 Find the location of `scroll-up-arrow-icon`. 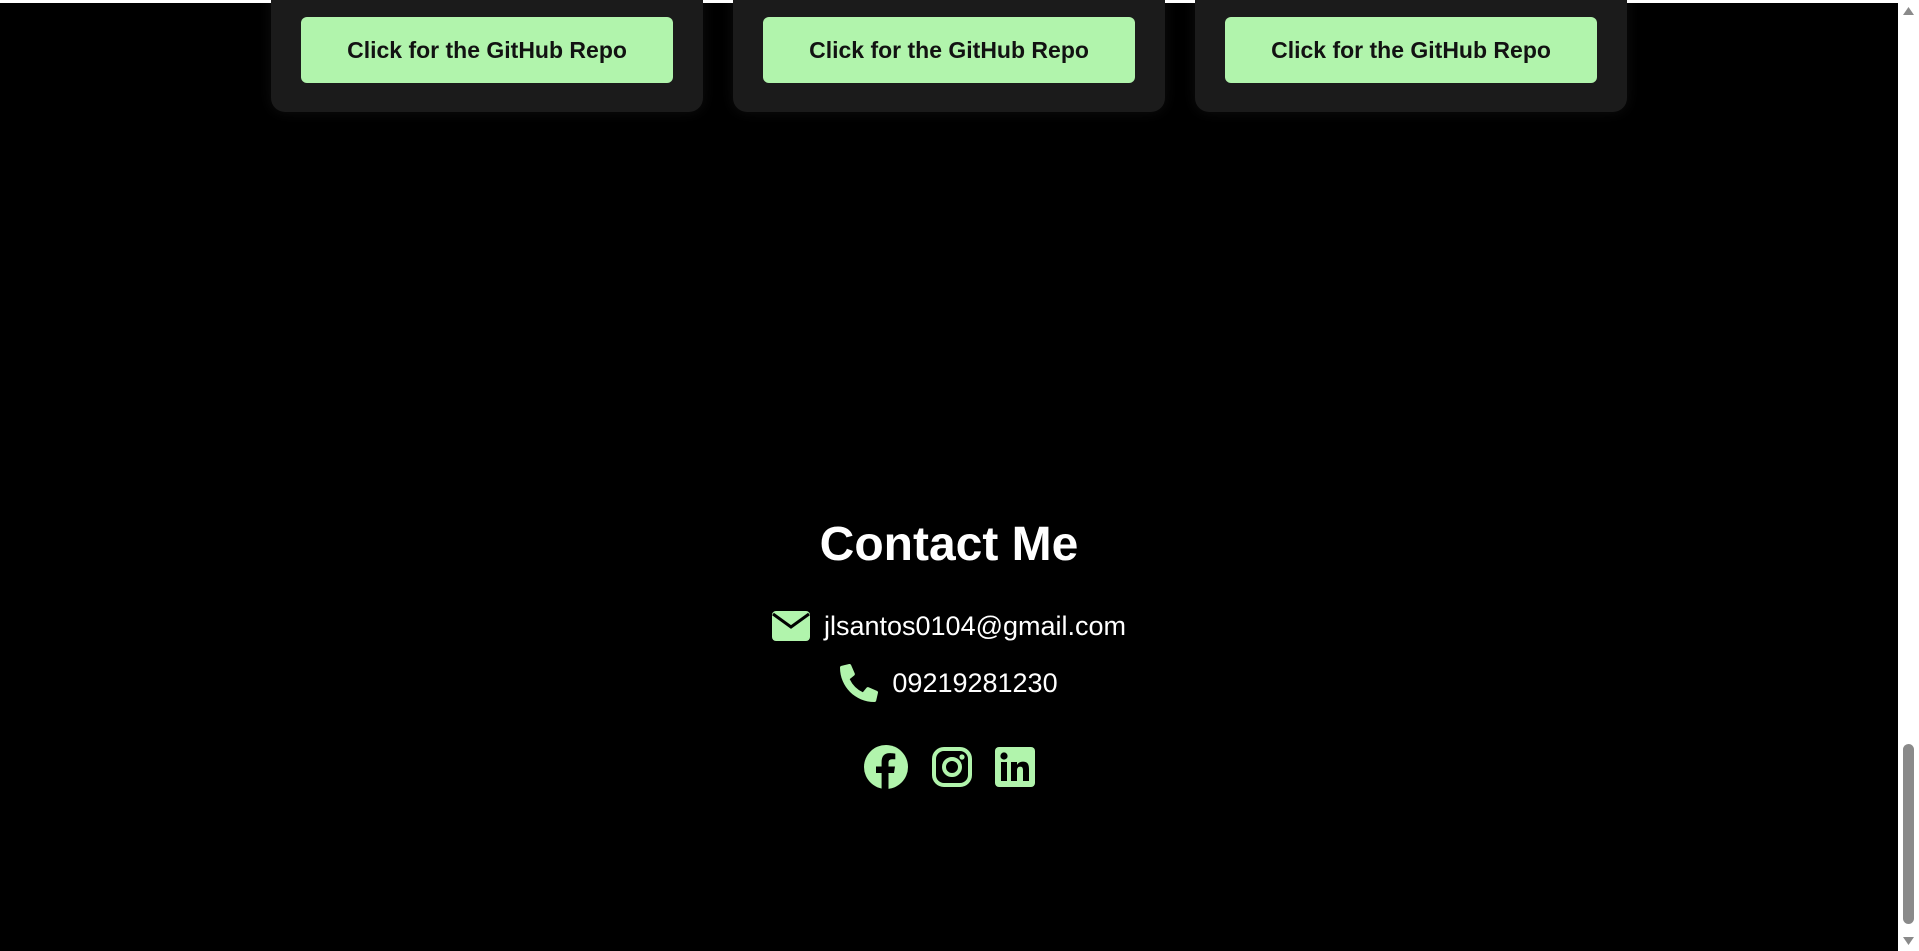

scroll-up-arrow-icon is located at coordinates (1908, 10).